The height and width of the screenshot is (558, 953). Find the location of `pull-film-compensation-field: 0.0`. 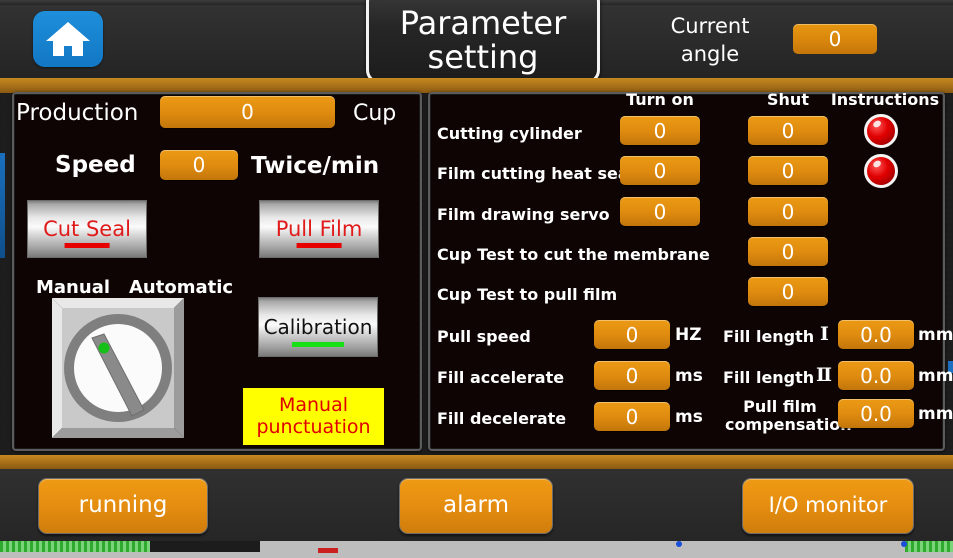

pull-film-compensation-field: 0.0 is located at coordinates (876, 413).